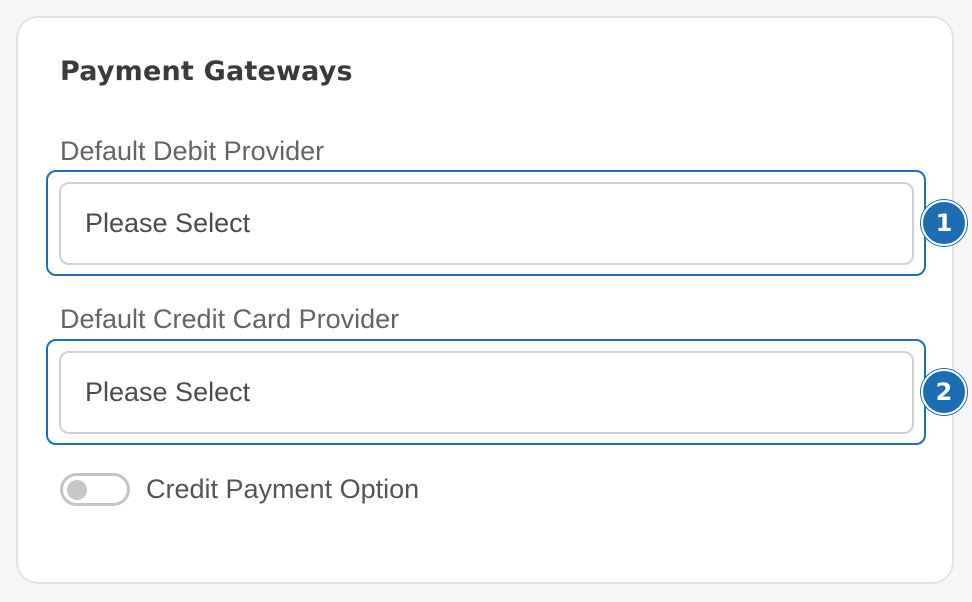 This screenshot has width=972, height=602. Describe the element at coordinates (192, 151) in the screenshot. I see `debit-provider-label: Default Debit Provider` at that location.